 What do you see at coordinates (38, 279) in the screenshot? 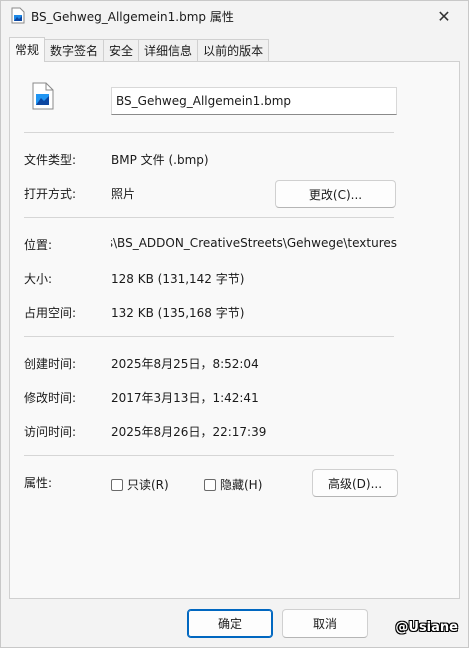
I see `size-label: 大小:` at bounding box center [38, 279].